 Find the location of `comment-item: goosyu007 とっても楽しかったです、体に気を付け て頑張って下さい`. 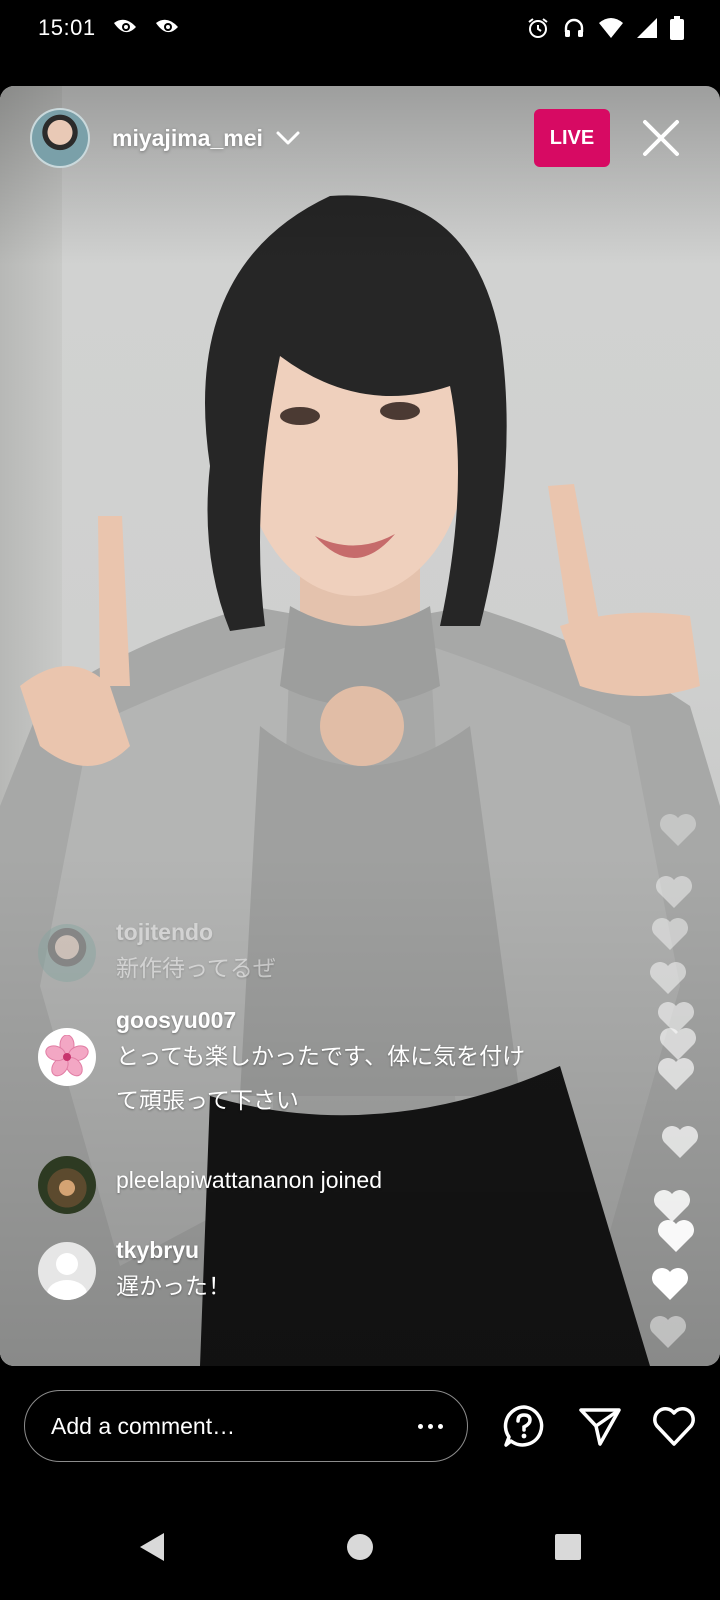

comment-item: goosyu007 とっても楽しかったです、体に気を付け て頑張って下さい is located at coordinates (281, 1064).